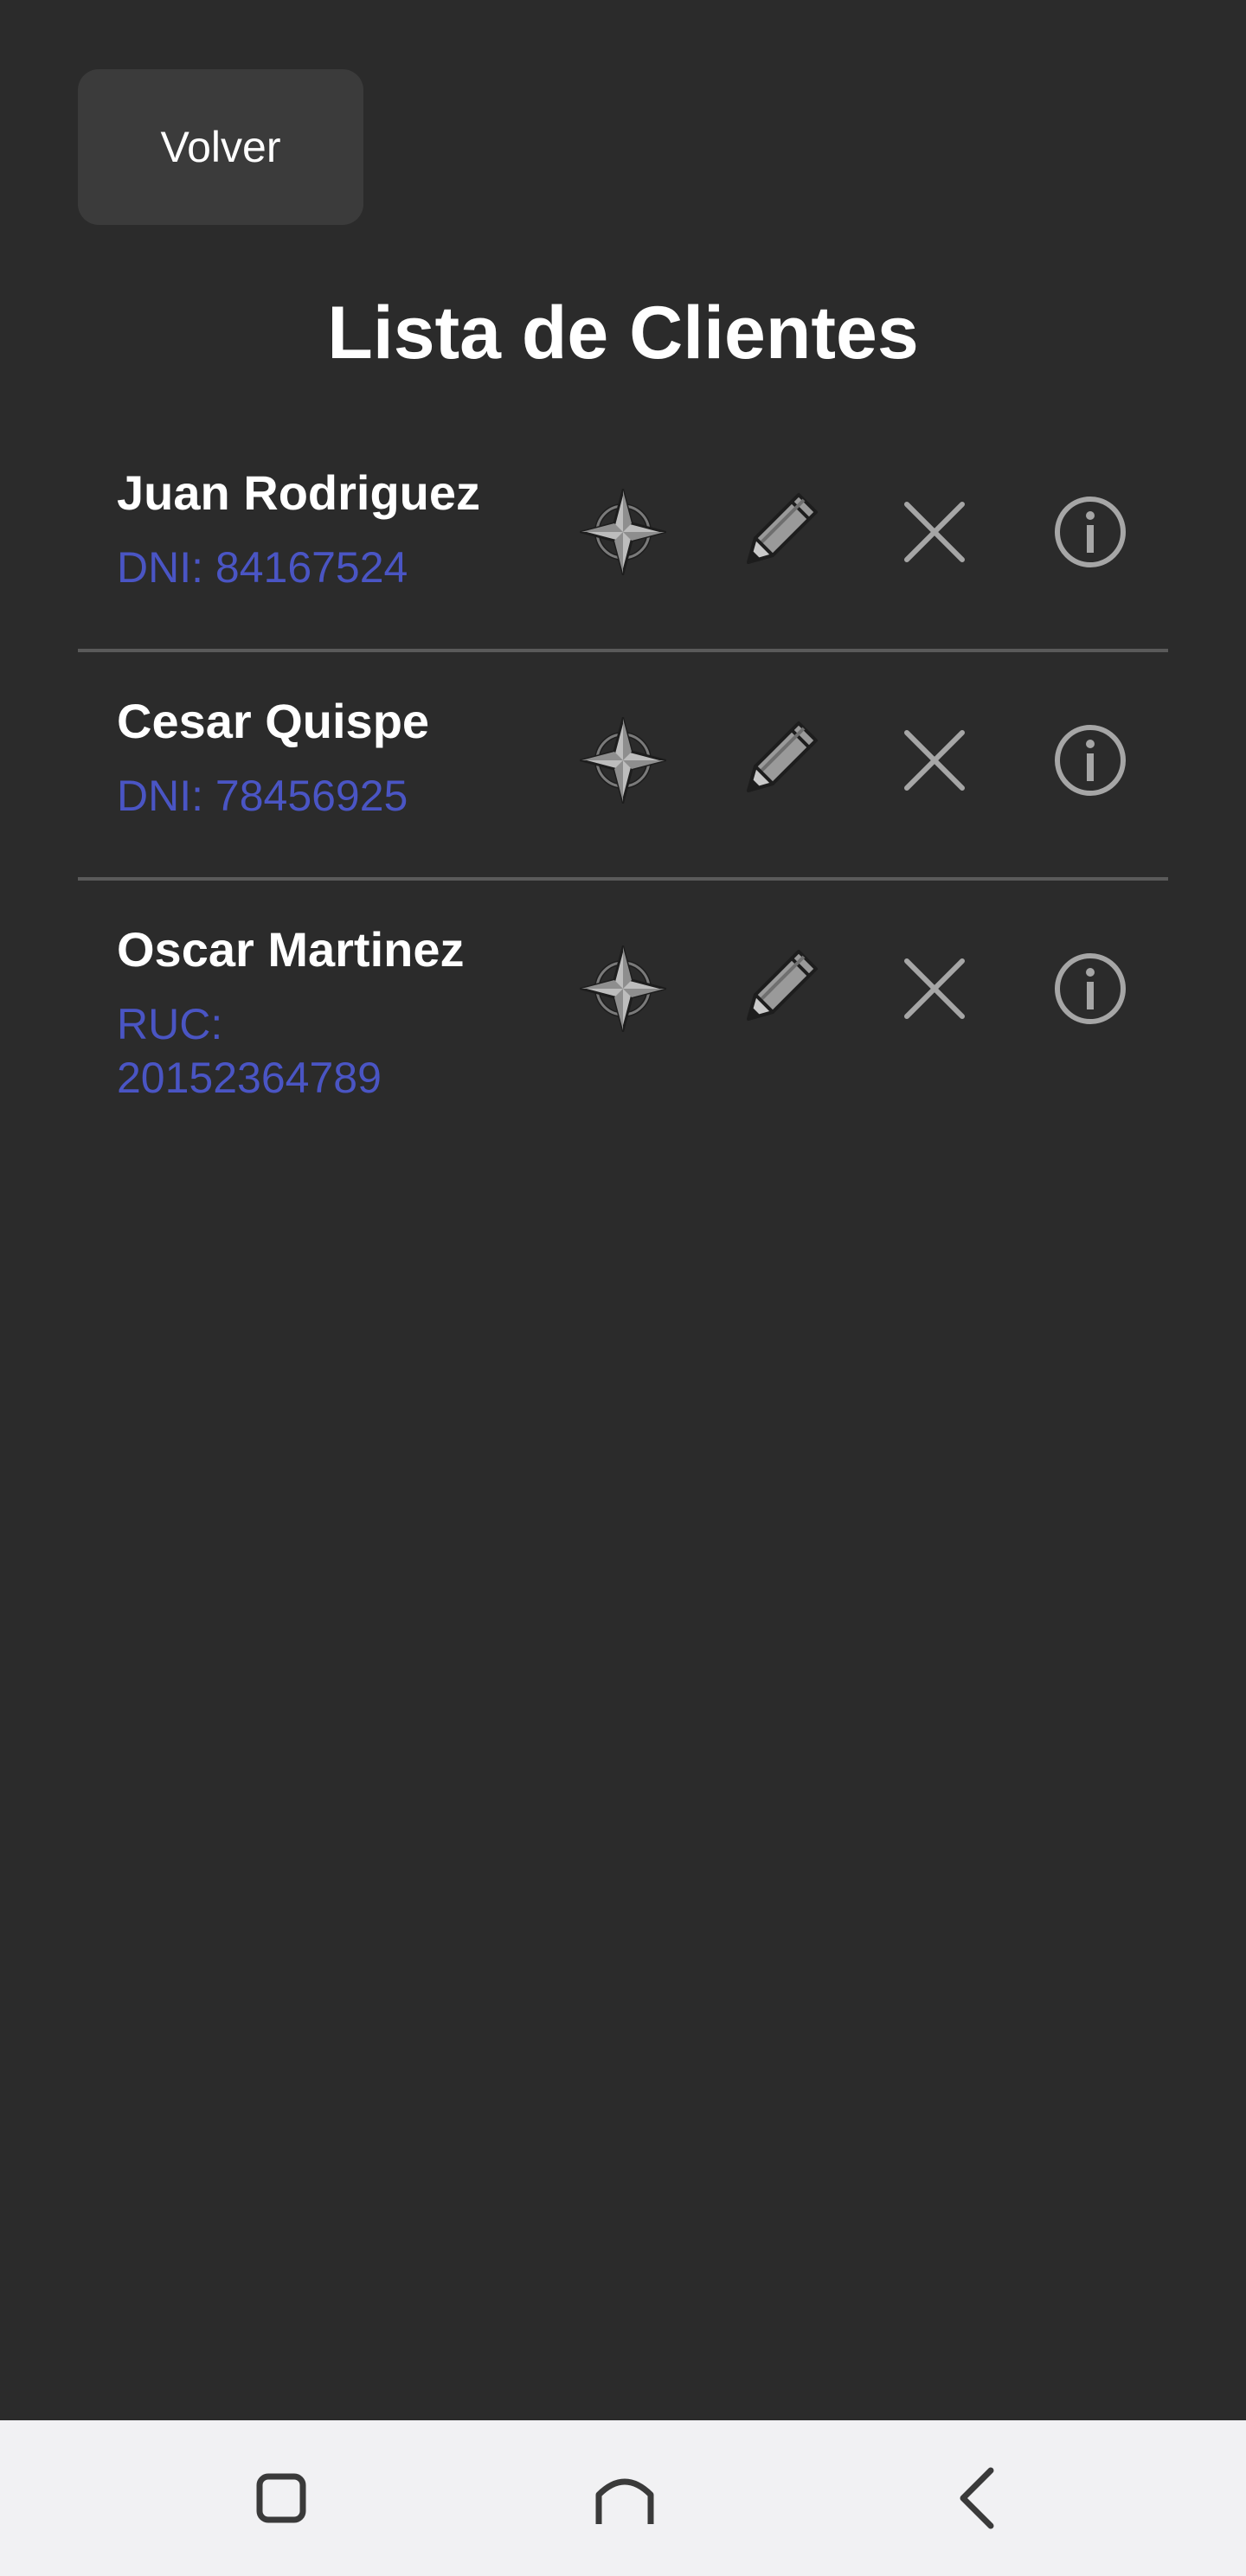  Describe the element at coordinates (273, 721) in the screenshot. I see `client-name: Cesar Quispe` at that location.